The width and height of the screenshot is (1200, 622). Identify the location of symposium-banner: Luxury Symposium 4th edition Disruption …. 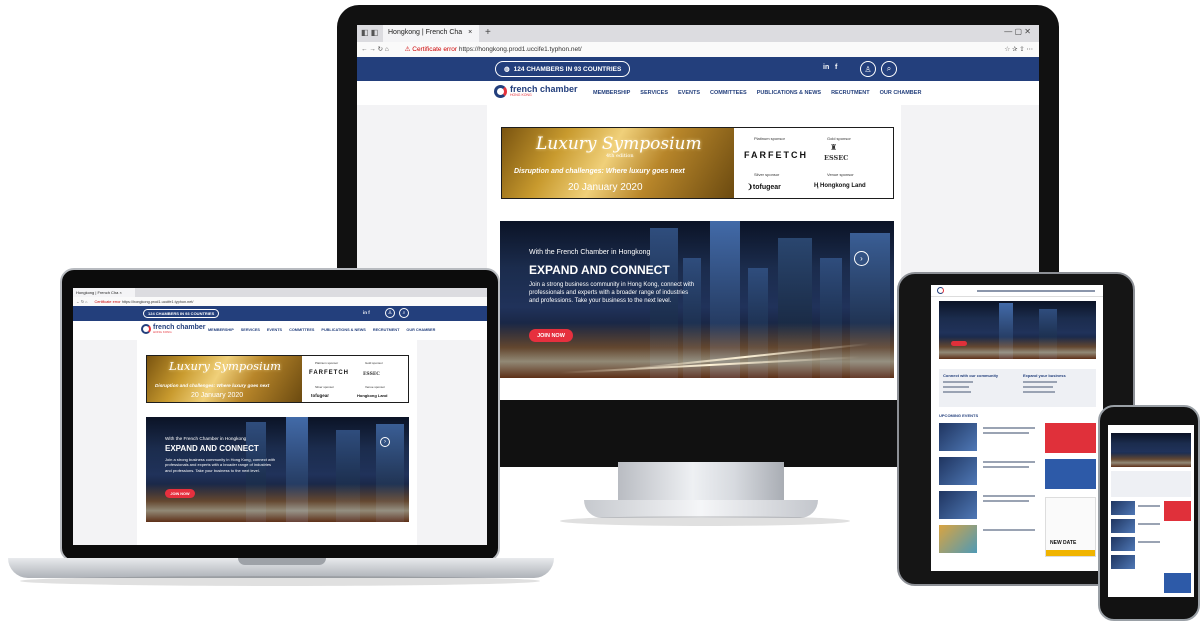
(697, 163).